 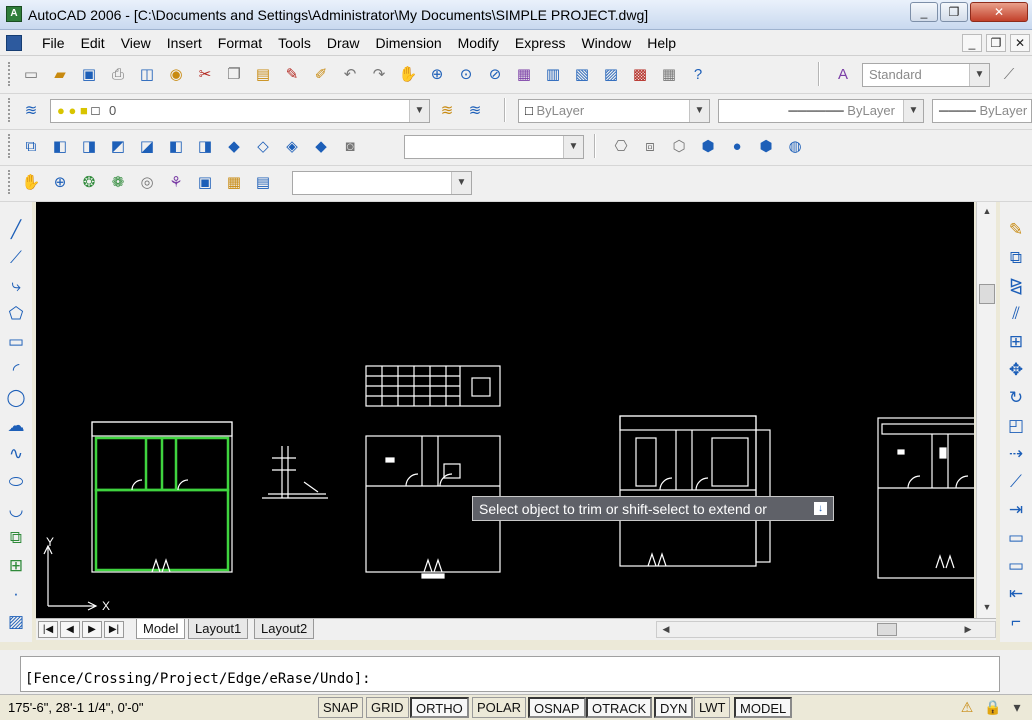 I want to click on vertical-scrollbar: ▲ ▼, so click(x=986, y=410).